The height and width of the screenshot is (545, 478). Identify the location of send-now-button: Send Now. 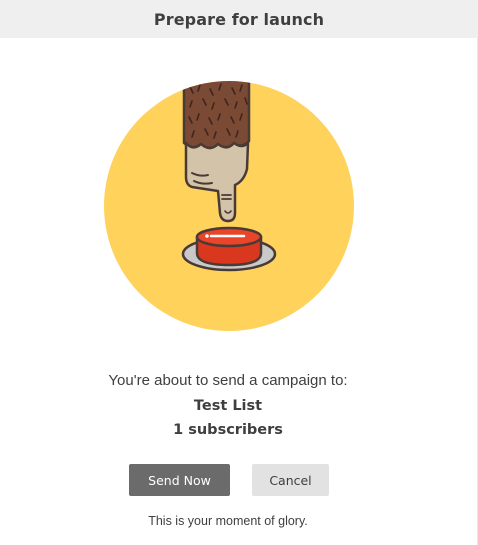
(179, 480).